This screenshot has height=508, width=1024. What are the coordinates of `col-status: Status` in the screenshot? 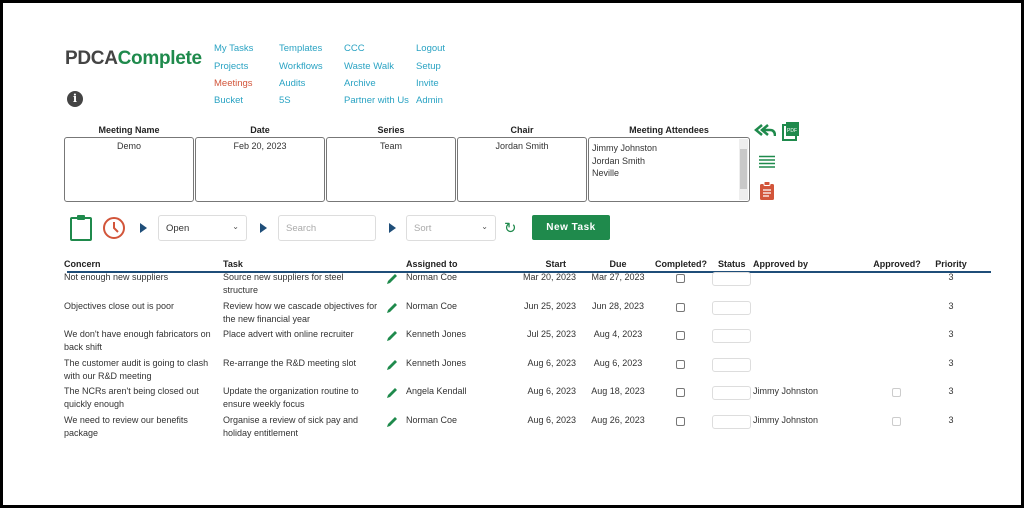 It's located at (732, 264).